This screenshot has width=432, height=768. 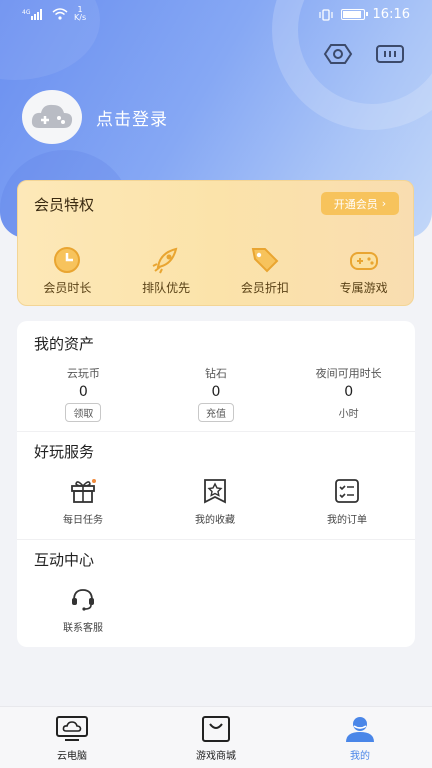 I want to click on login-link: 点击登录, so click(x=132, y=117).